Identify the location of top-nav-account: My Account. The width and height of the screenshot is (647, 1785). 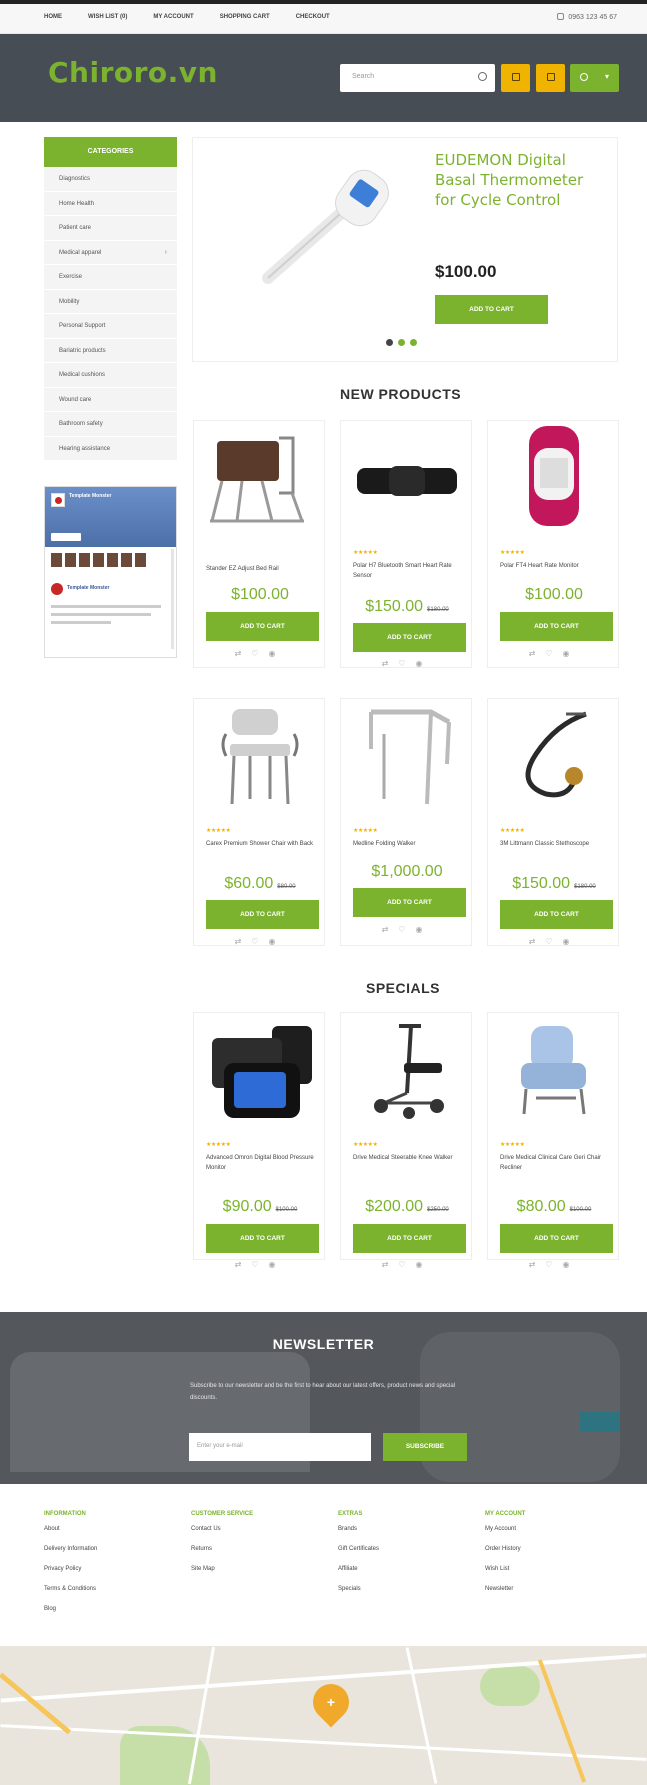
(173, 17).